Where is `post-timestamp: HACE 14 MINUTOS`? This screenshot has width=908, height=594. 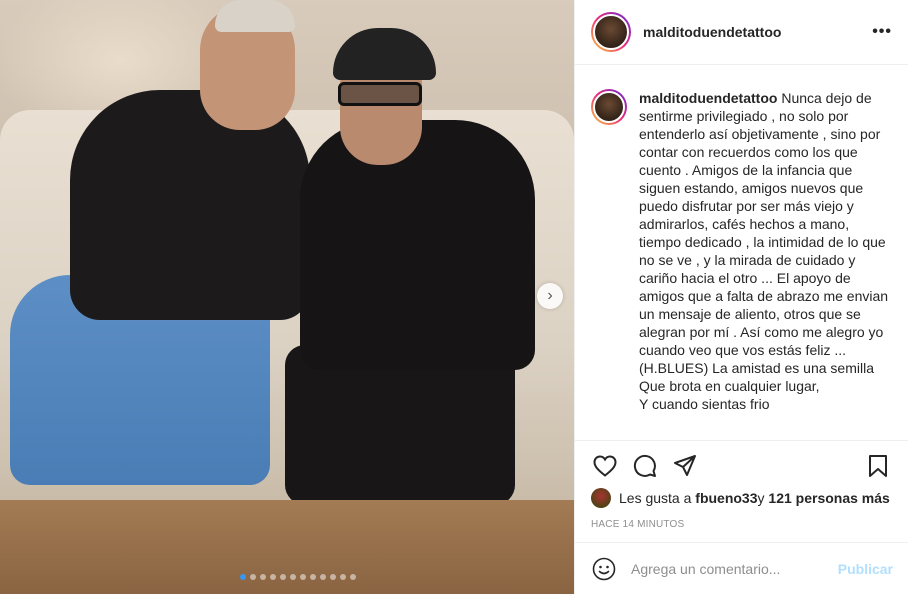
post-timestamp: HACE 14 MINUTOS is located at coordinates (637, 524).